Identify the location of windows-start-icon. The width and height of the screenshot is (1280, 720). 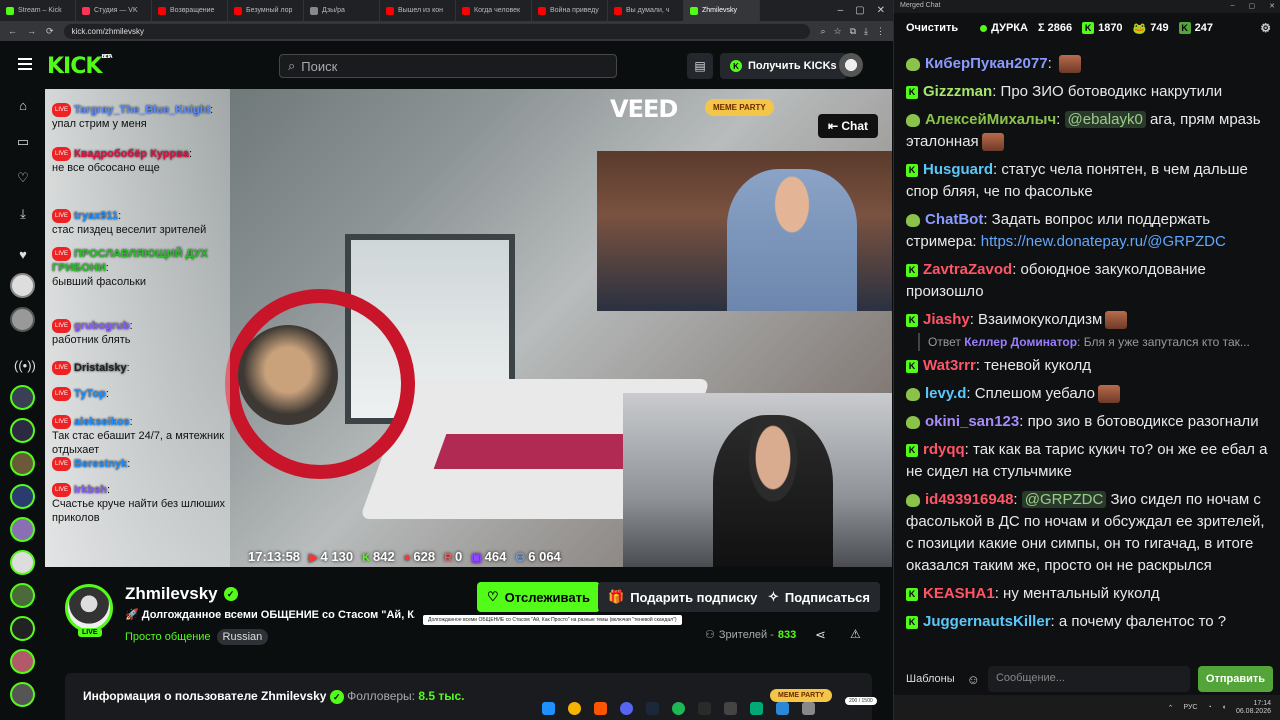
(548, 708).